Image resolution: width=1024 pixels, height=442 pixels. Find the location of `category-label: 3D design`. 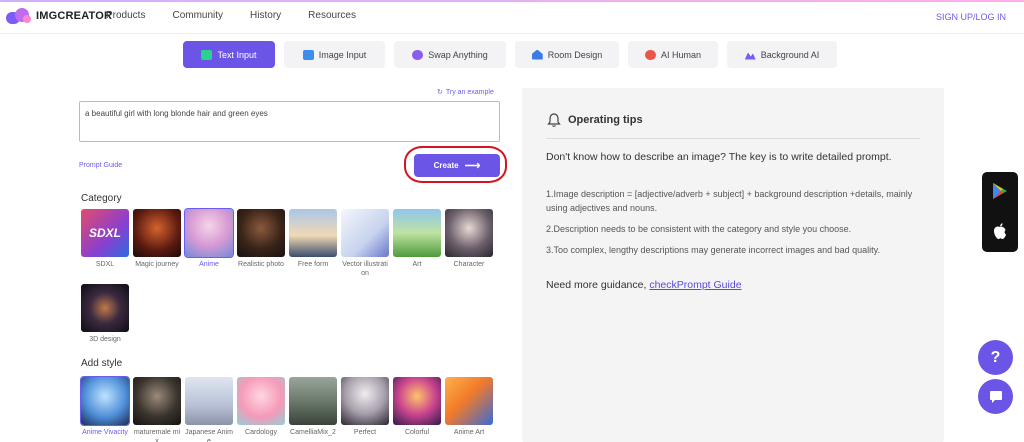

category-label: 3D design is located at coordinates (105, 339).